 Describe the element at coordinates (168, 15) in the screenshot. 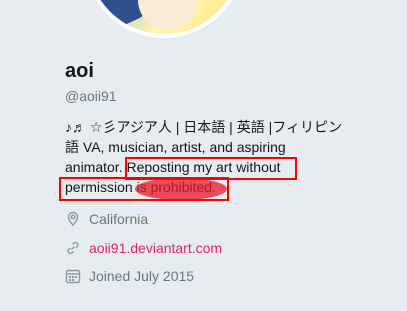

I see `avatar-face` at that location.